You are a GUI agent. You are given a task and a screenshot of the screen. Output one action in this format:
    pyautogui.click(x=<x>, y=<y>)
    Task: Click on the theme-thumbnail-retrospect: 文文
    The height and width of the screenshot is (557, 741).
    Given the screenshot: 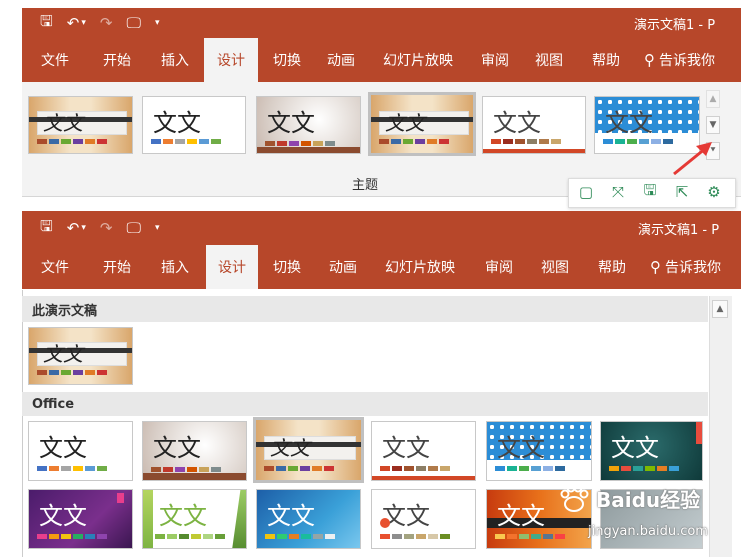 What is the action you would take?
    pyautogui.click(x=423, y=519)
    